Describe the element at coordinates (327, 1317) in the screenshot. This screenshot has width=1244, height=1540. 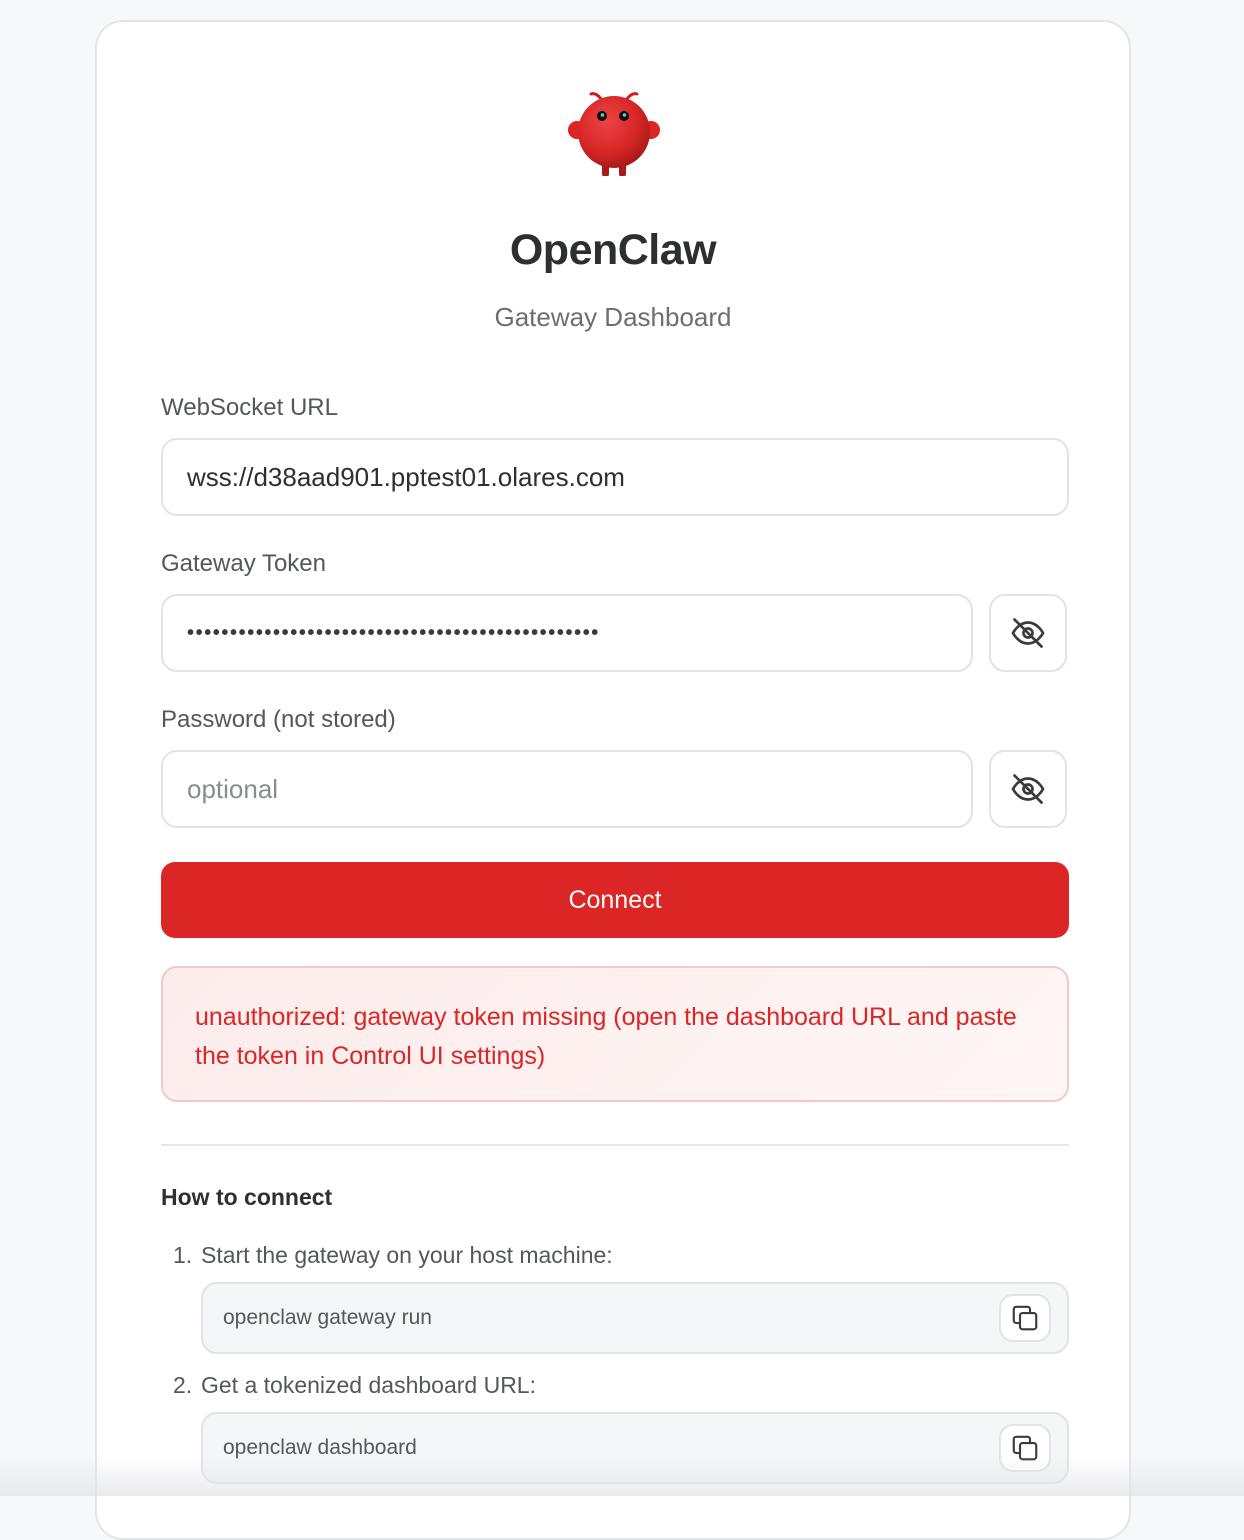
I see `command-text: openclaw gateway run` at that location.